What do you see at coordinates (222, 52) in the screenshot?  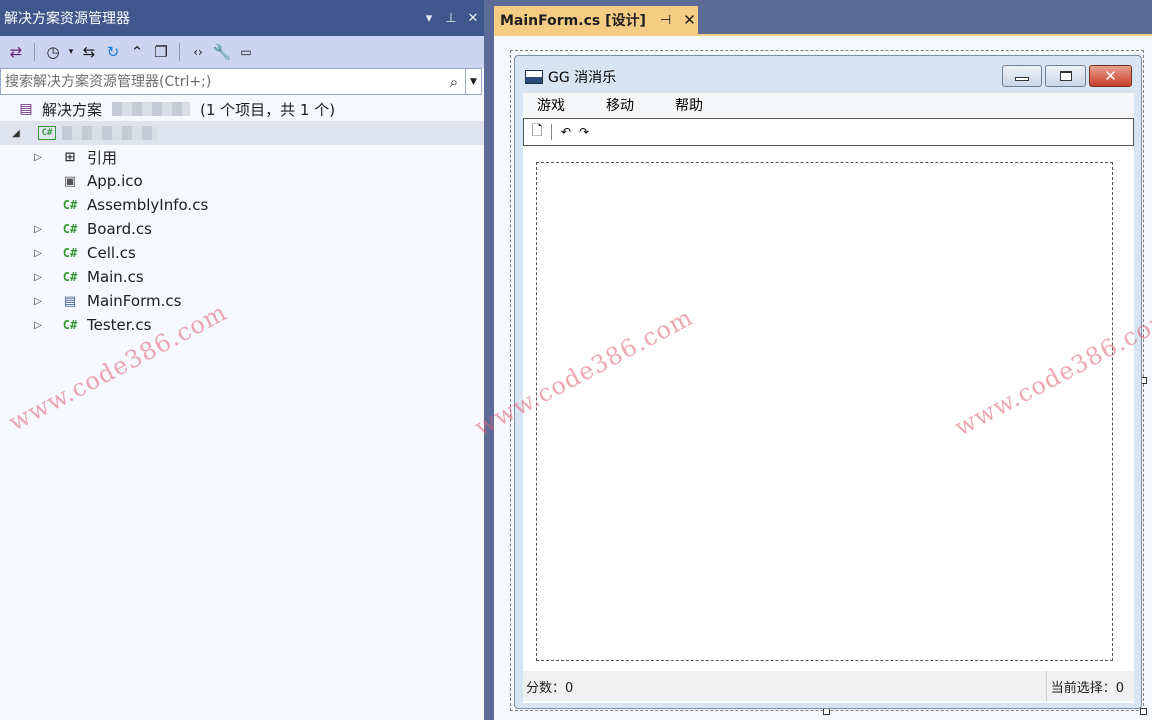 I see `properties-wrench-icon: 🔧` at bounding box center [222, 52].